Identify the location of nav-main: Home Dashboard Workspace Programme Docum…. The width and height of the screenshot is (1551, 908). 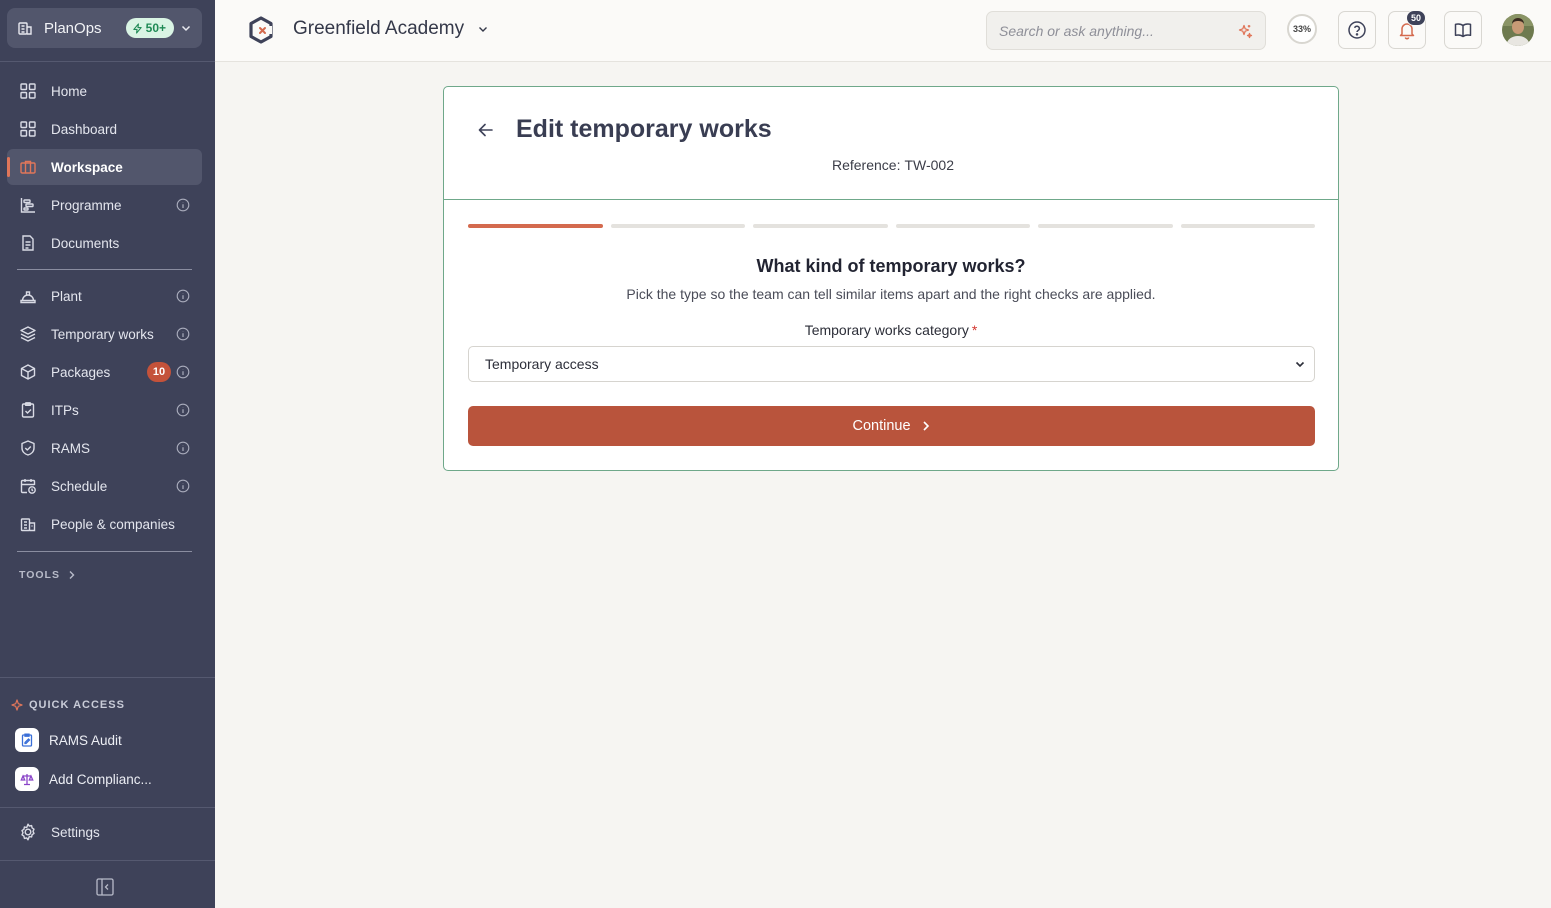
(104, 168).